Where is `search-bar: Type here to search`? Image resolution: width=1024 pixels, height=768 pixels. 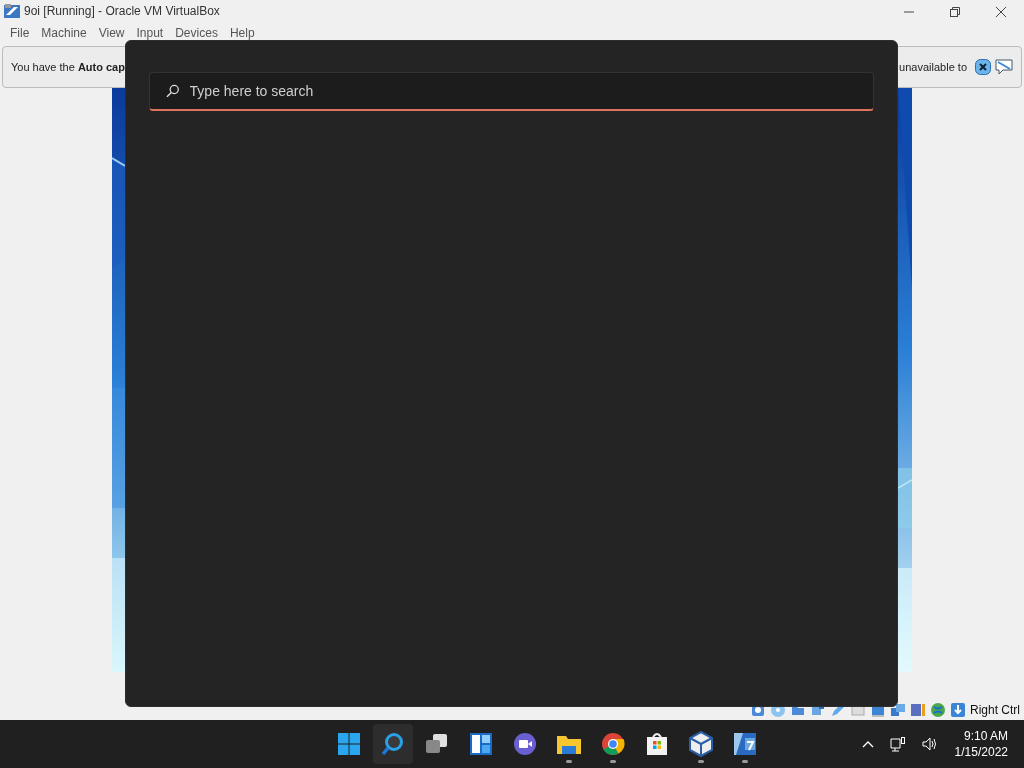
search-bar: Type here to search is located at coordinates (511, 91).